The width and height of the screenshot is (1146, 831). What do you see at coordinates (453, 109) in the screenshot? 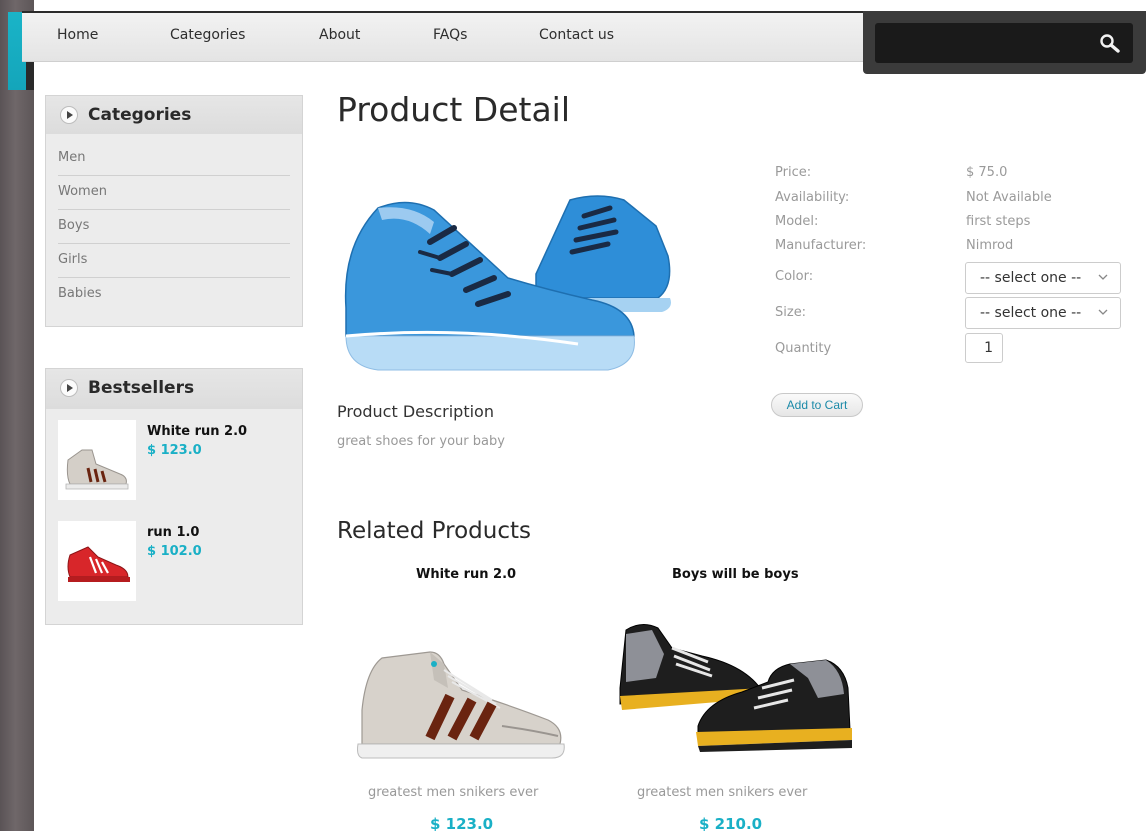
I see `page-title: Product Detail` at bounding box center [453, 109].